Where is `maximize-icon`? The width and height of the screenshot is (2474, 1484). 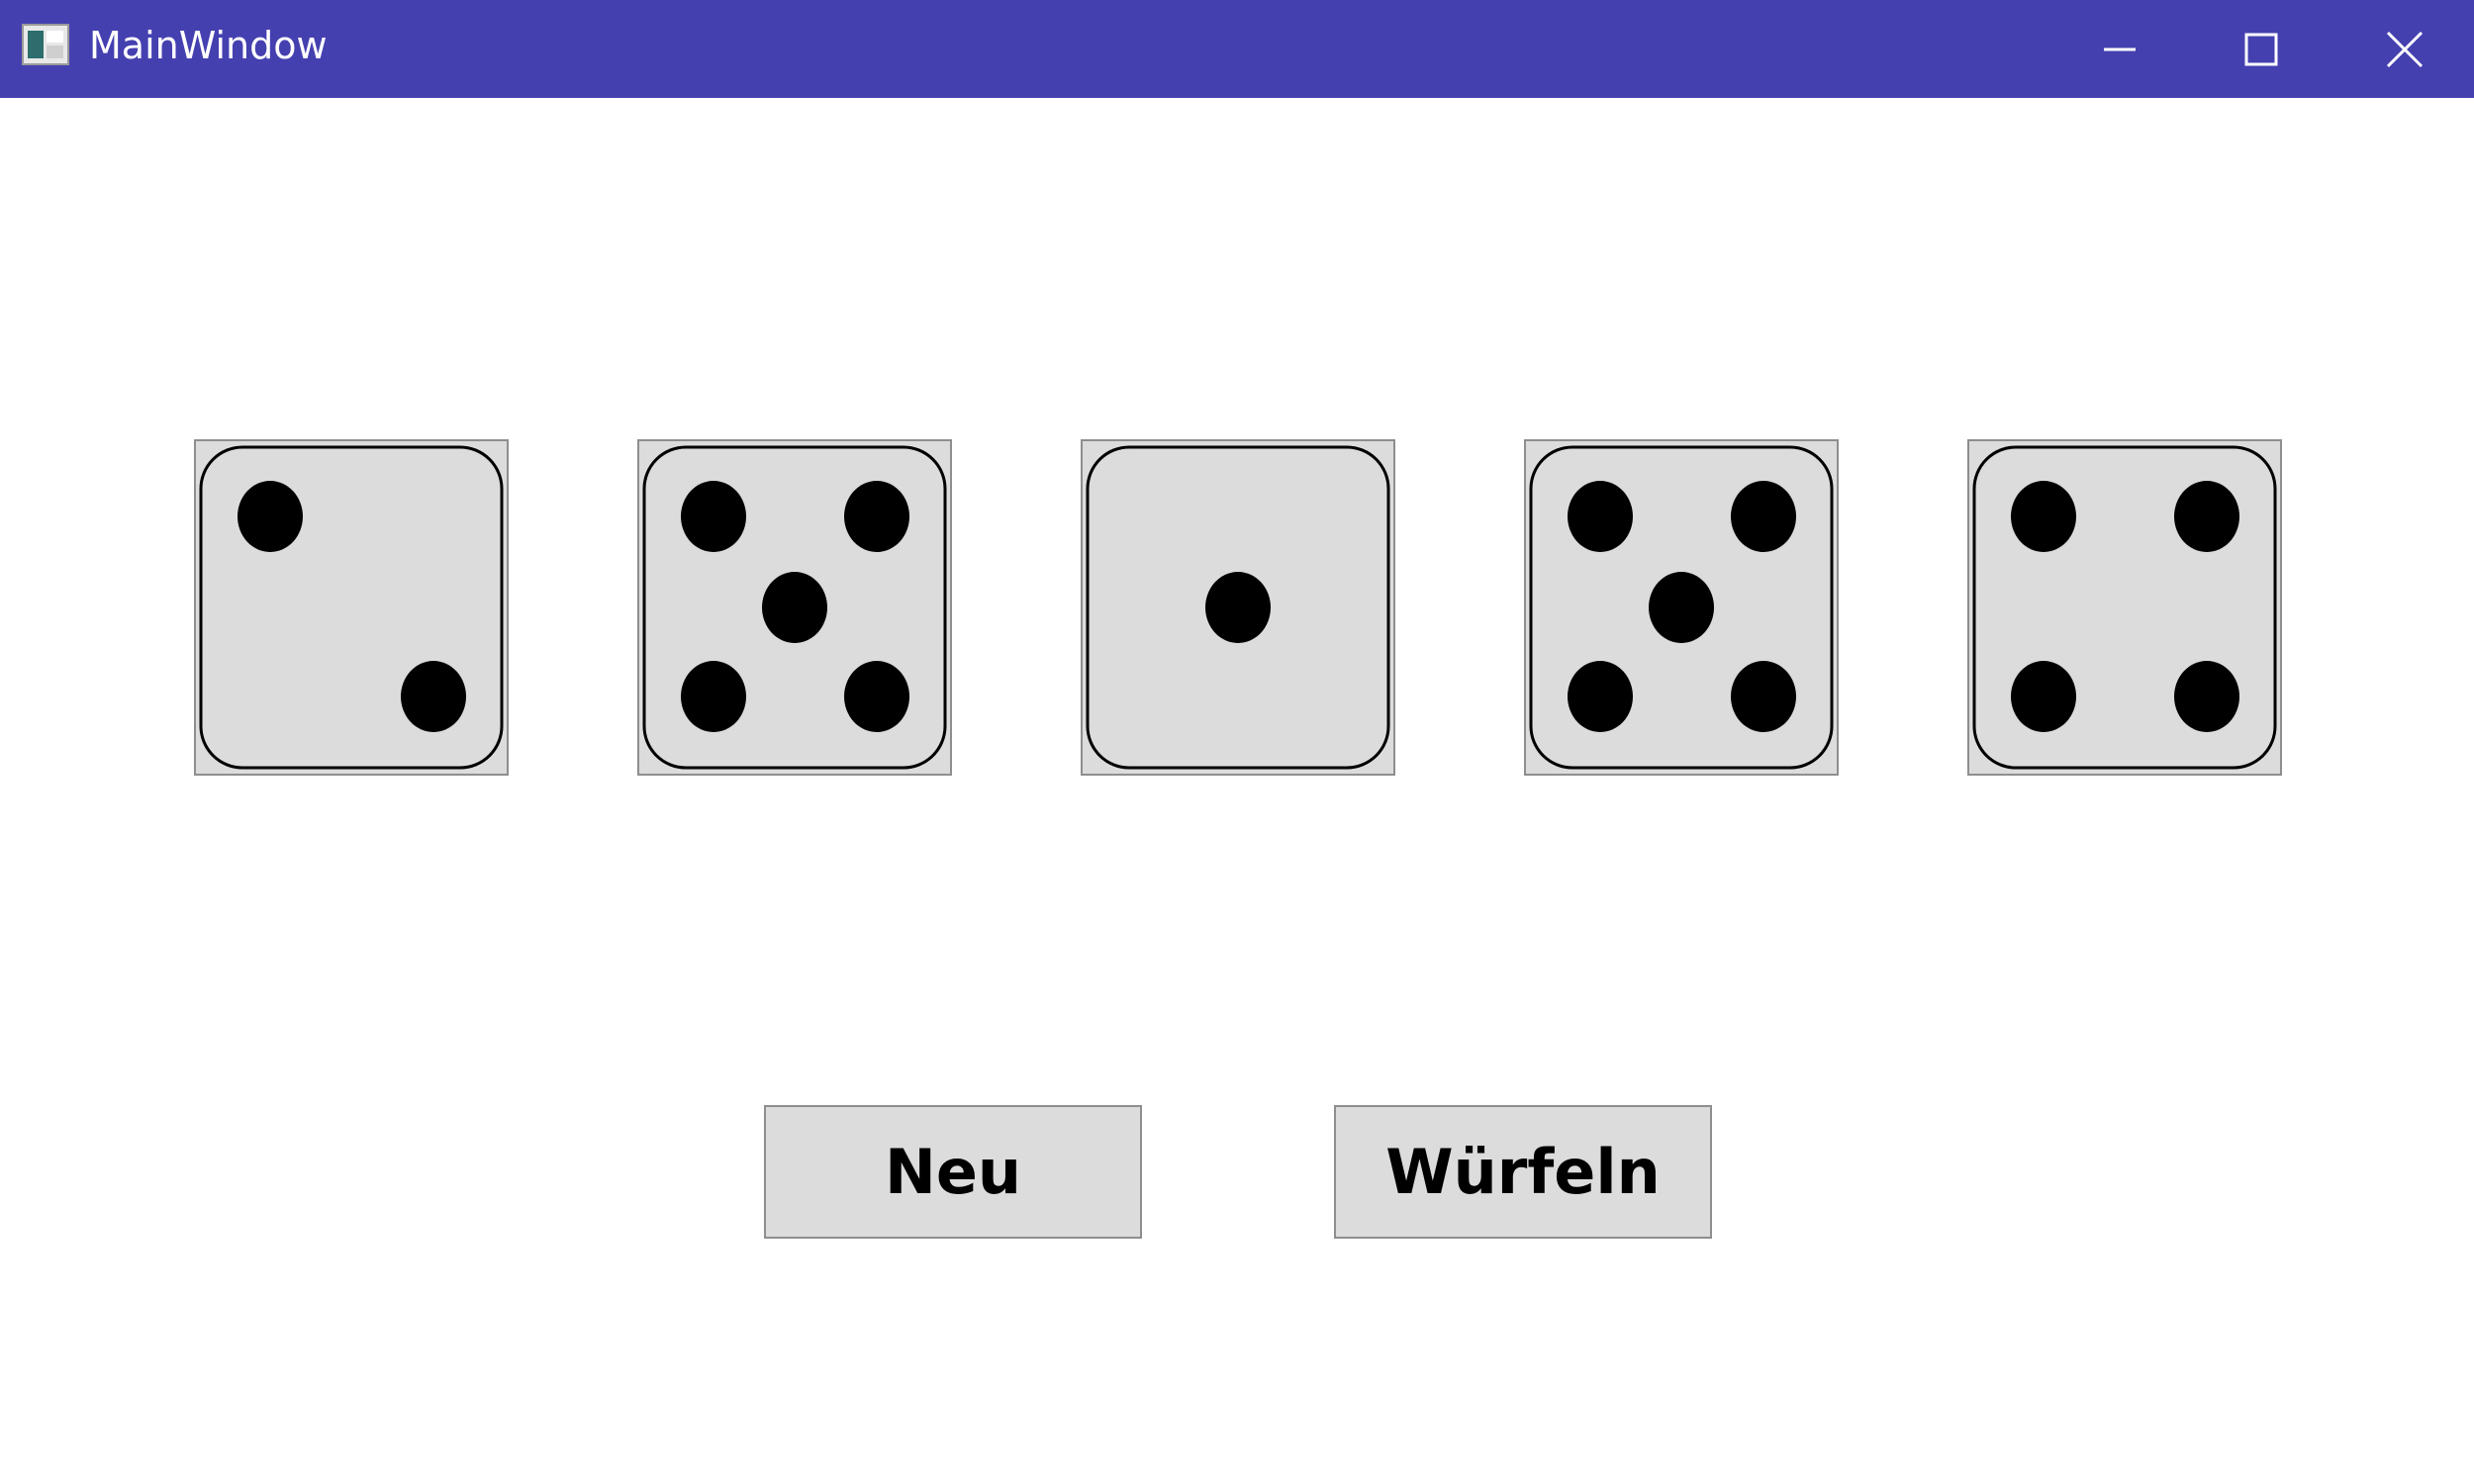 maximize-icon is located at coordinates (2261, 49).